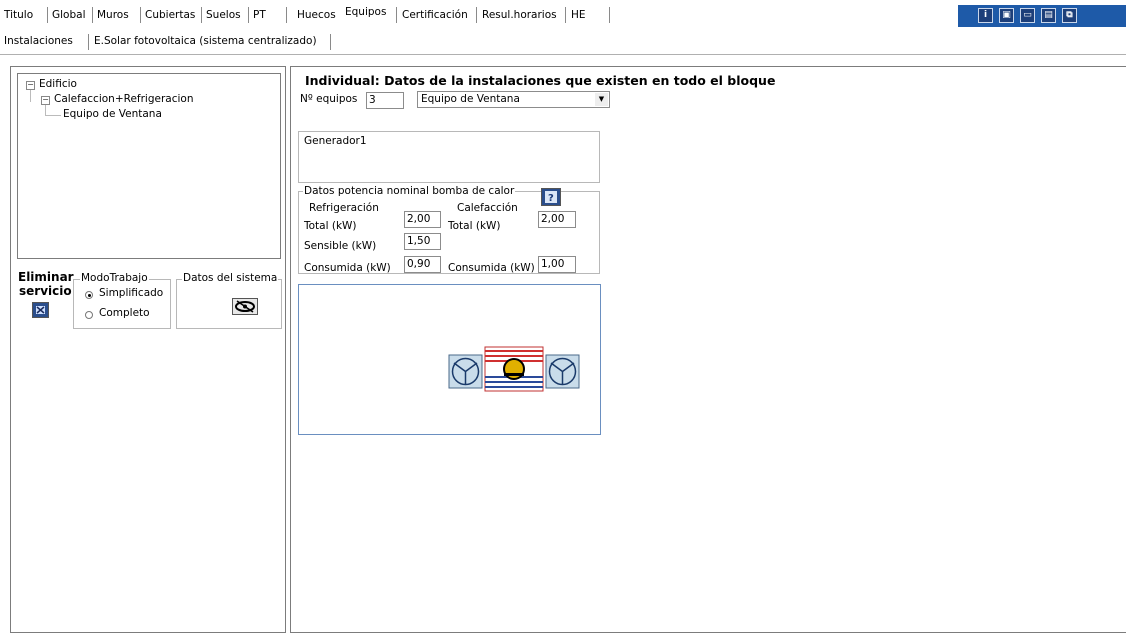 The height and width of the screenshot is (642, 1126). I want to click on delete-service-label: servicio, so click(45, 291).